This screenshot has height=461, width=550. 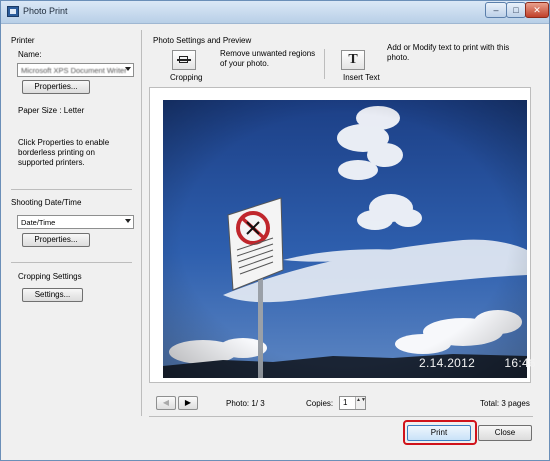 What do you see at coordinates (245, 403) in the screenshot?
I see `photo-counter: Photo: 1/ 3` at bounding box center [245, 403].